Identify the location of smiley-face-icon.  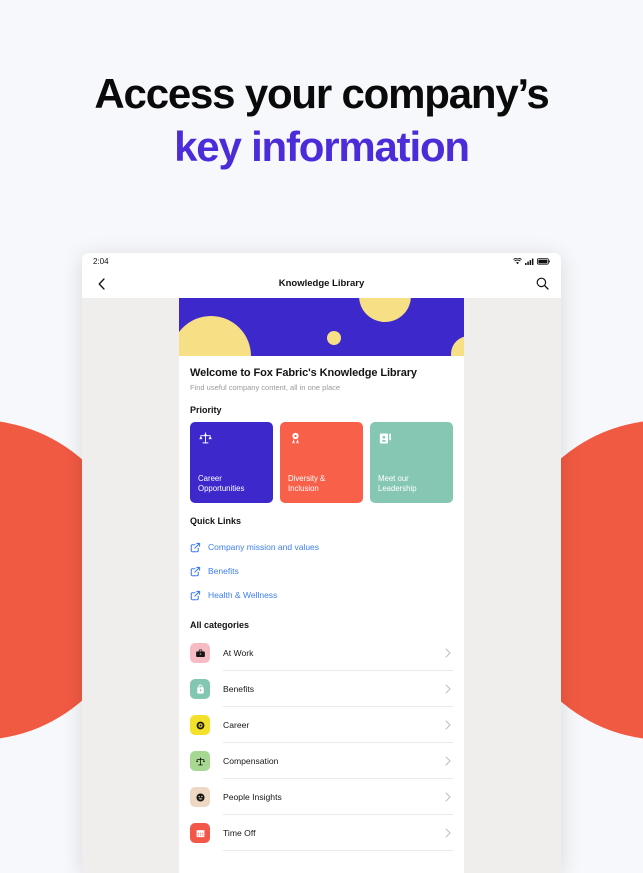
(200, 797).